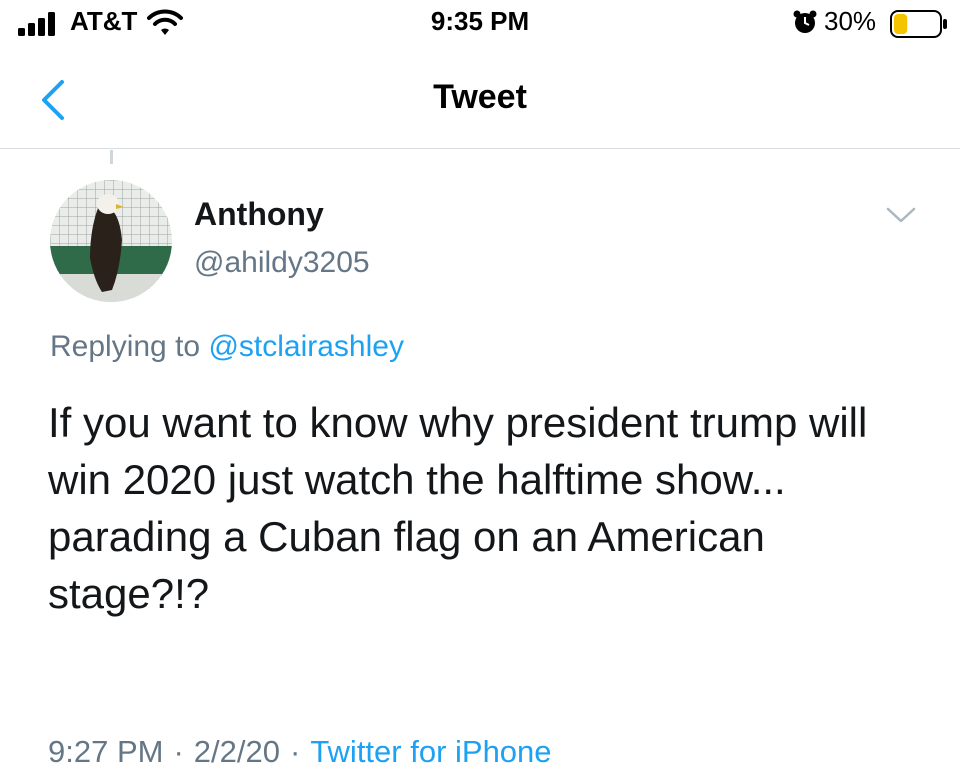  Describe the element at coordinates (236, 751) in the screenshot. I see `tweet-date: 2/2/20` at that location.